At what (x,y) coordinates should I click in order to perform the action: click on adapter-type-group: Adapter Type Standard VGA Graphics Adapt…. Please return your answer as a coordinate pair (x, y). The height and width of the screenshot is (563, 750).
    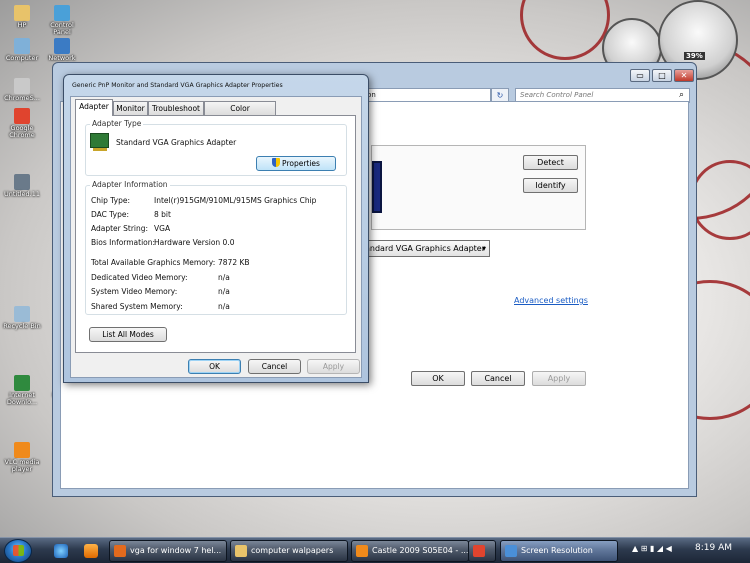
    Looking at the image, I should click on (216, 147).